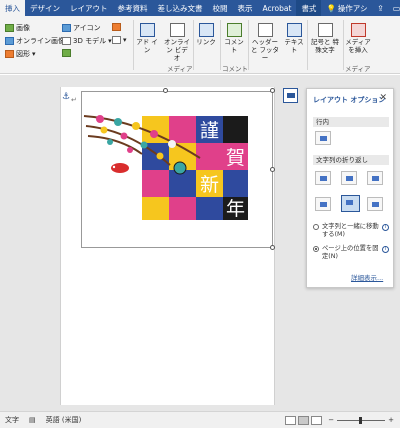 The width and height of the screenshot is (400, 428). I want to click on comment-button: コメント, so click(234, 38).